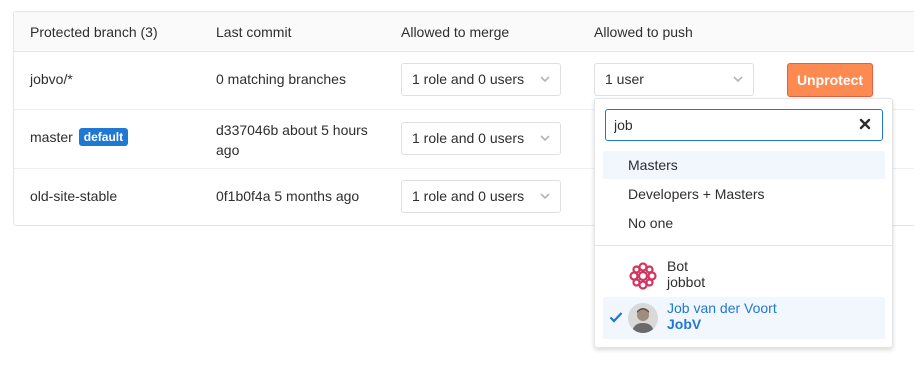 This screenshot has width=914, height=370. Describe the element at coordinates (228, 150) in the screenshot. I see `commit-line-2: ago` at that location.